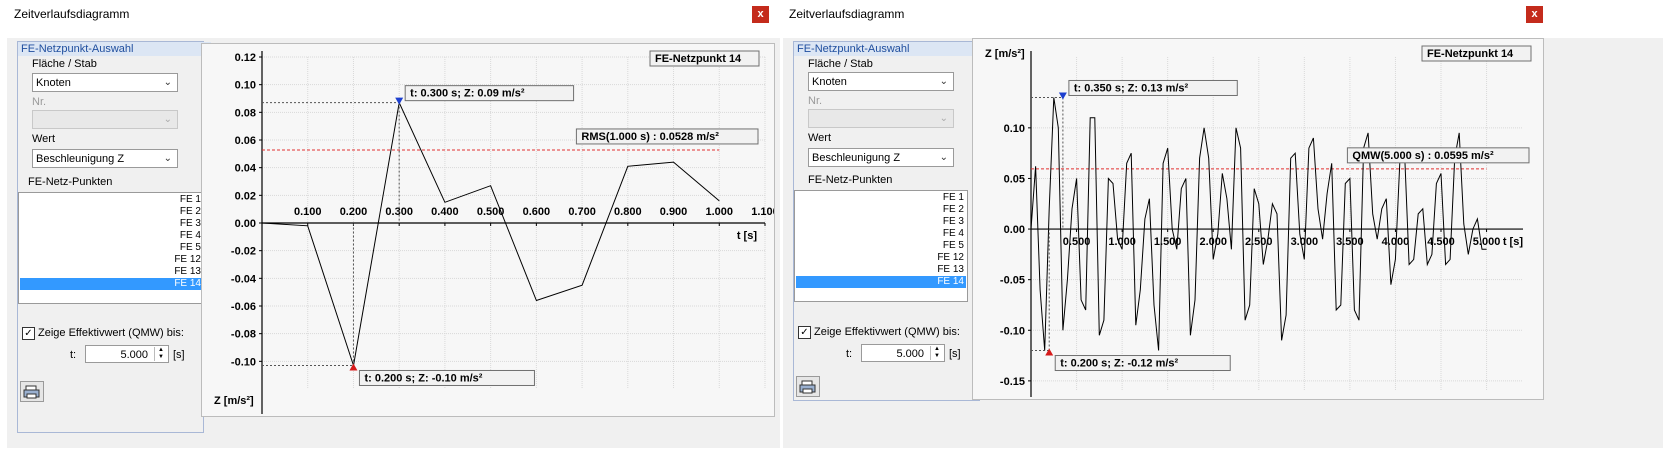  I want to click on min-marker-label: t: 0.200 s; Z: -0.10 m/s², so click(423, 378).